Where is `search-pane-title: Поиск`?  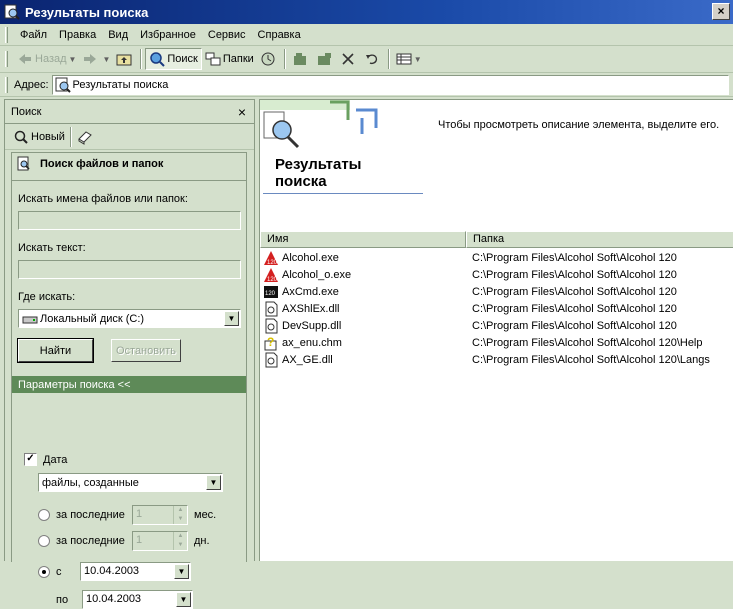 search-pane-title: Поиск is located at coordinates (26, 111).